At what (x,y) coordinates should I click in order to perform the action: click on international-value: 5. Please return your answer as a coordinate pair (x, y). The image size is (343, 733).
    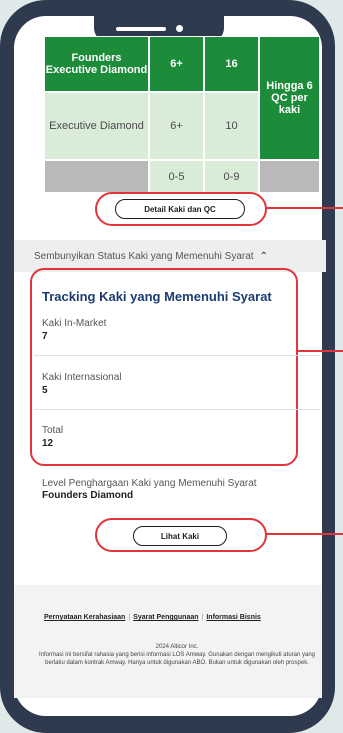
    Looking at the image, I should click on (45, 390).